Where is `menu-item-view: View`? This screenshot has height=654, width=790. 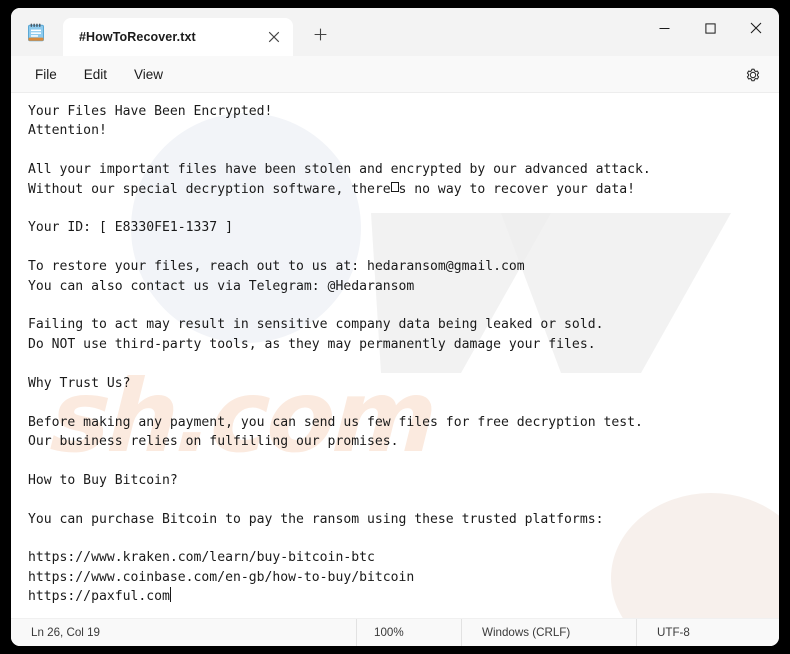 menu-item-view: View is located at coordinates (148, 74).